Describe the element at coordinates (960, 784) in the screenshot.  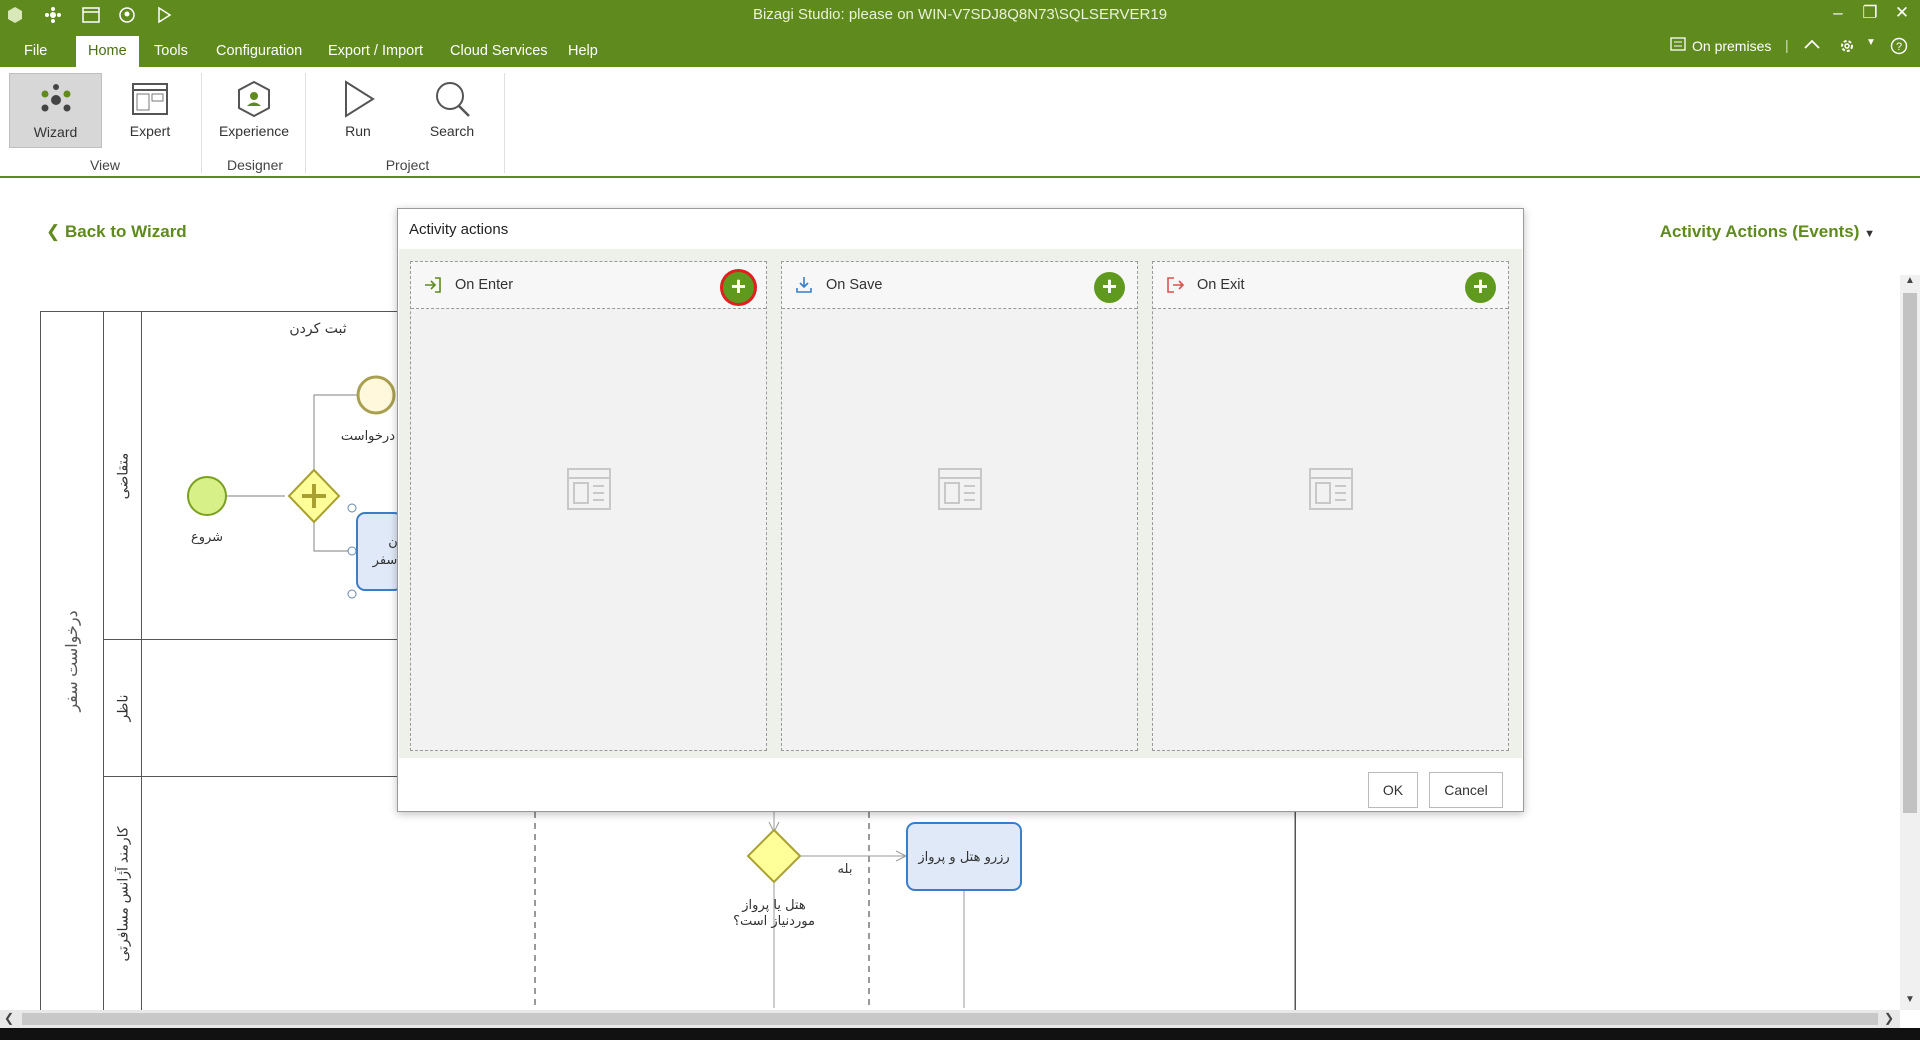
I see `dialog-footer: OK Cancel` at that location.